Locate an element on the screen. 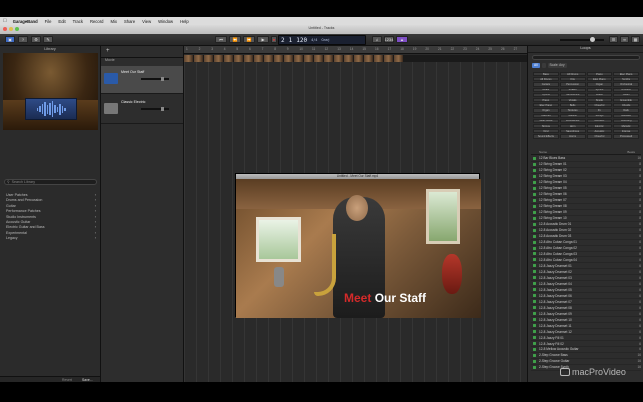  keyword-button: Sound Effects is located at coordinates (546, 136).